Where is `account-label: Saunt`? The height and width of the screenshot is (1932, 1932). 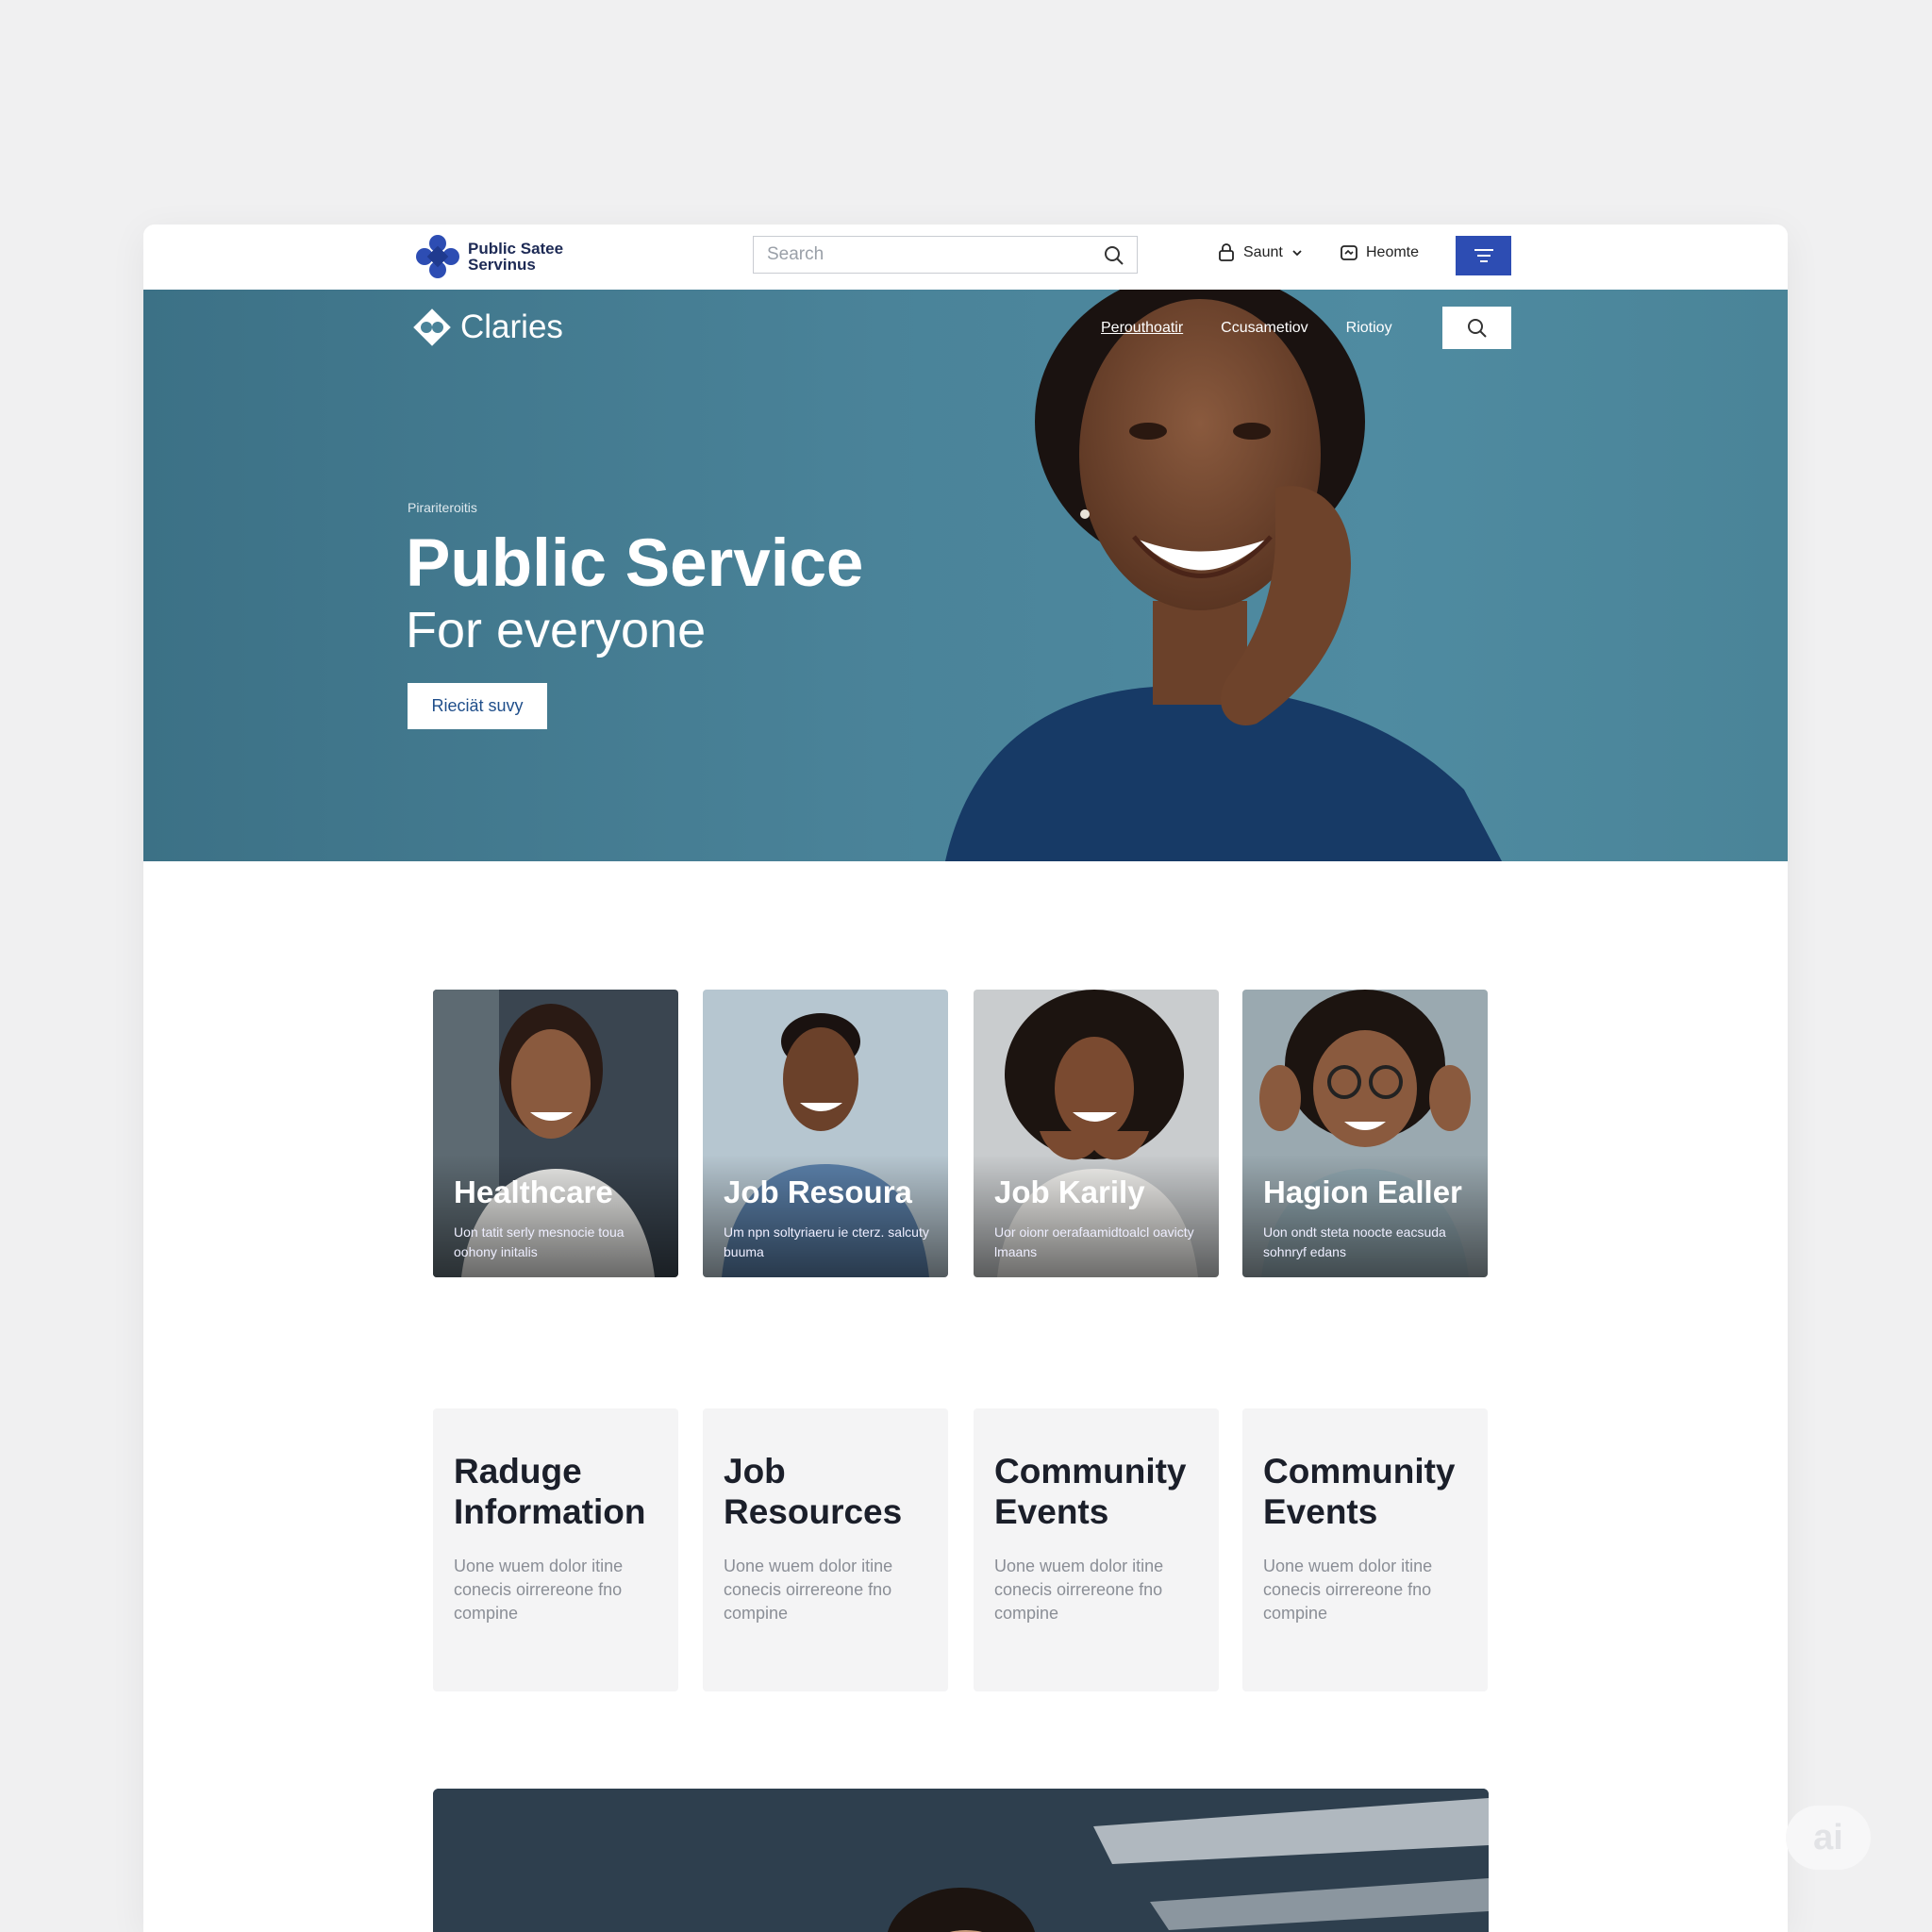 account-label: Saunt is located at coordinates (1263, 252).